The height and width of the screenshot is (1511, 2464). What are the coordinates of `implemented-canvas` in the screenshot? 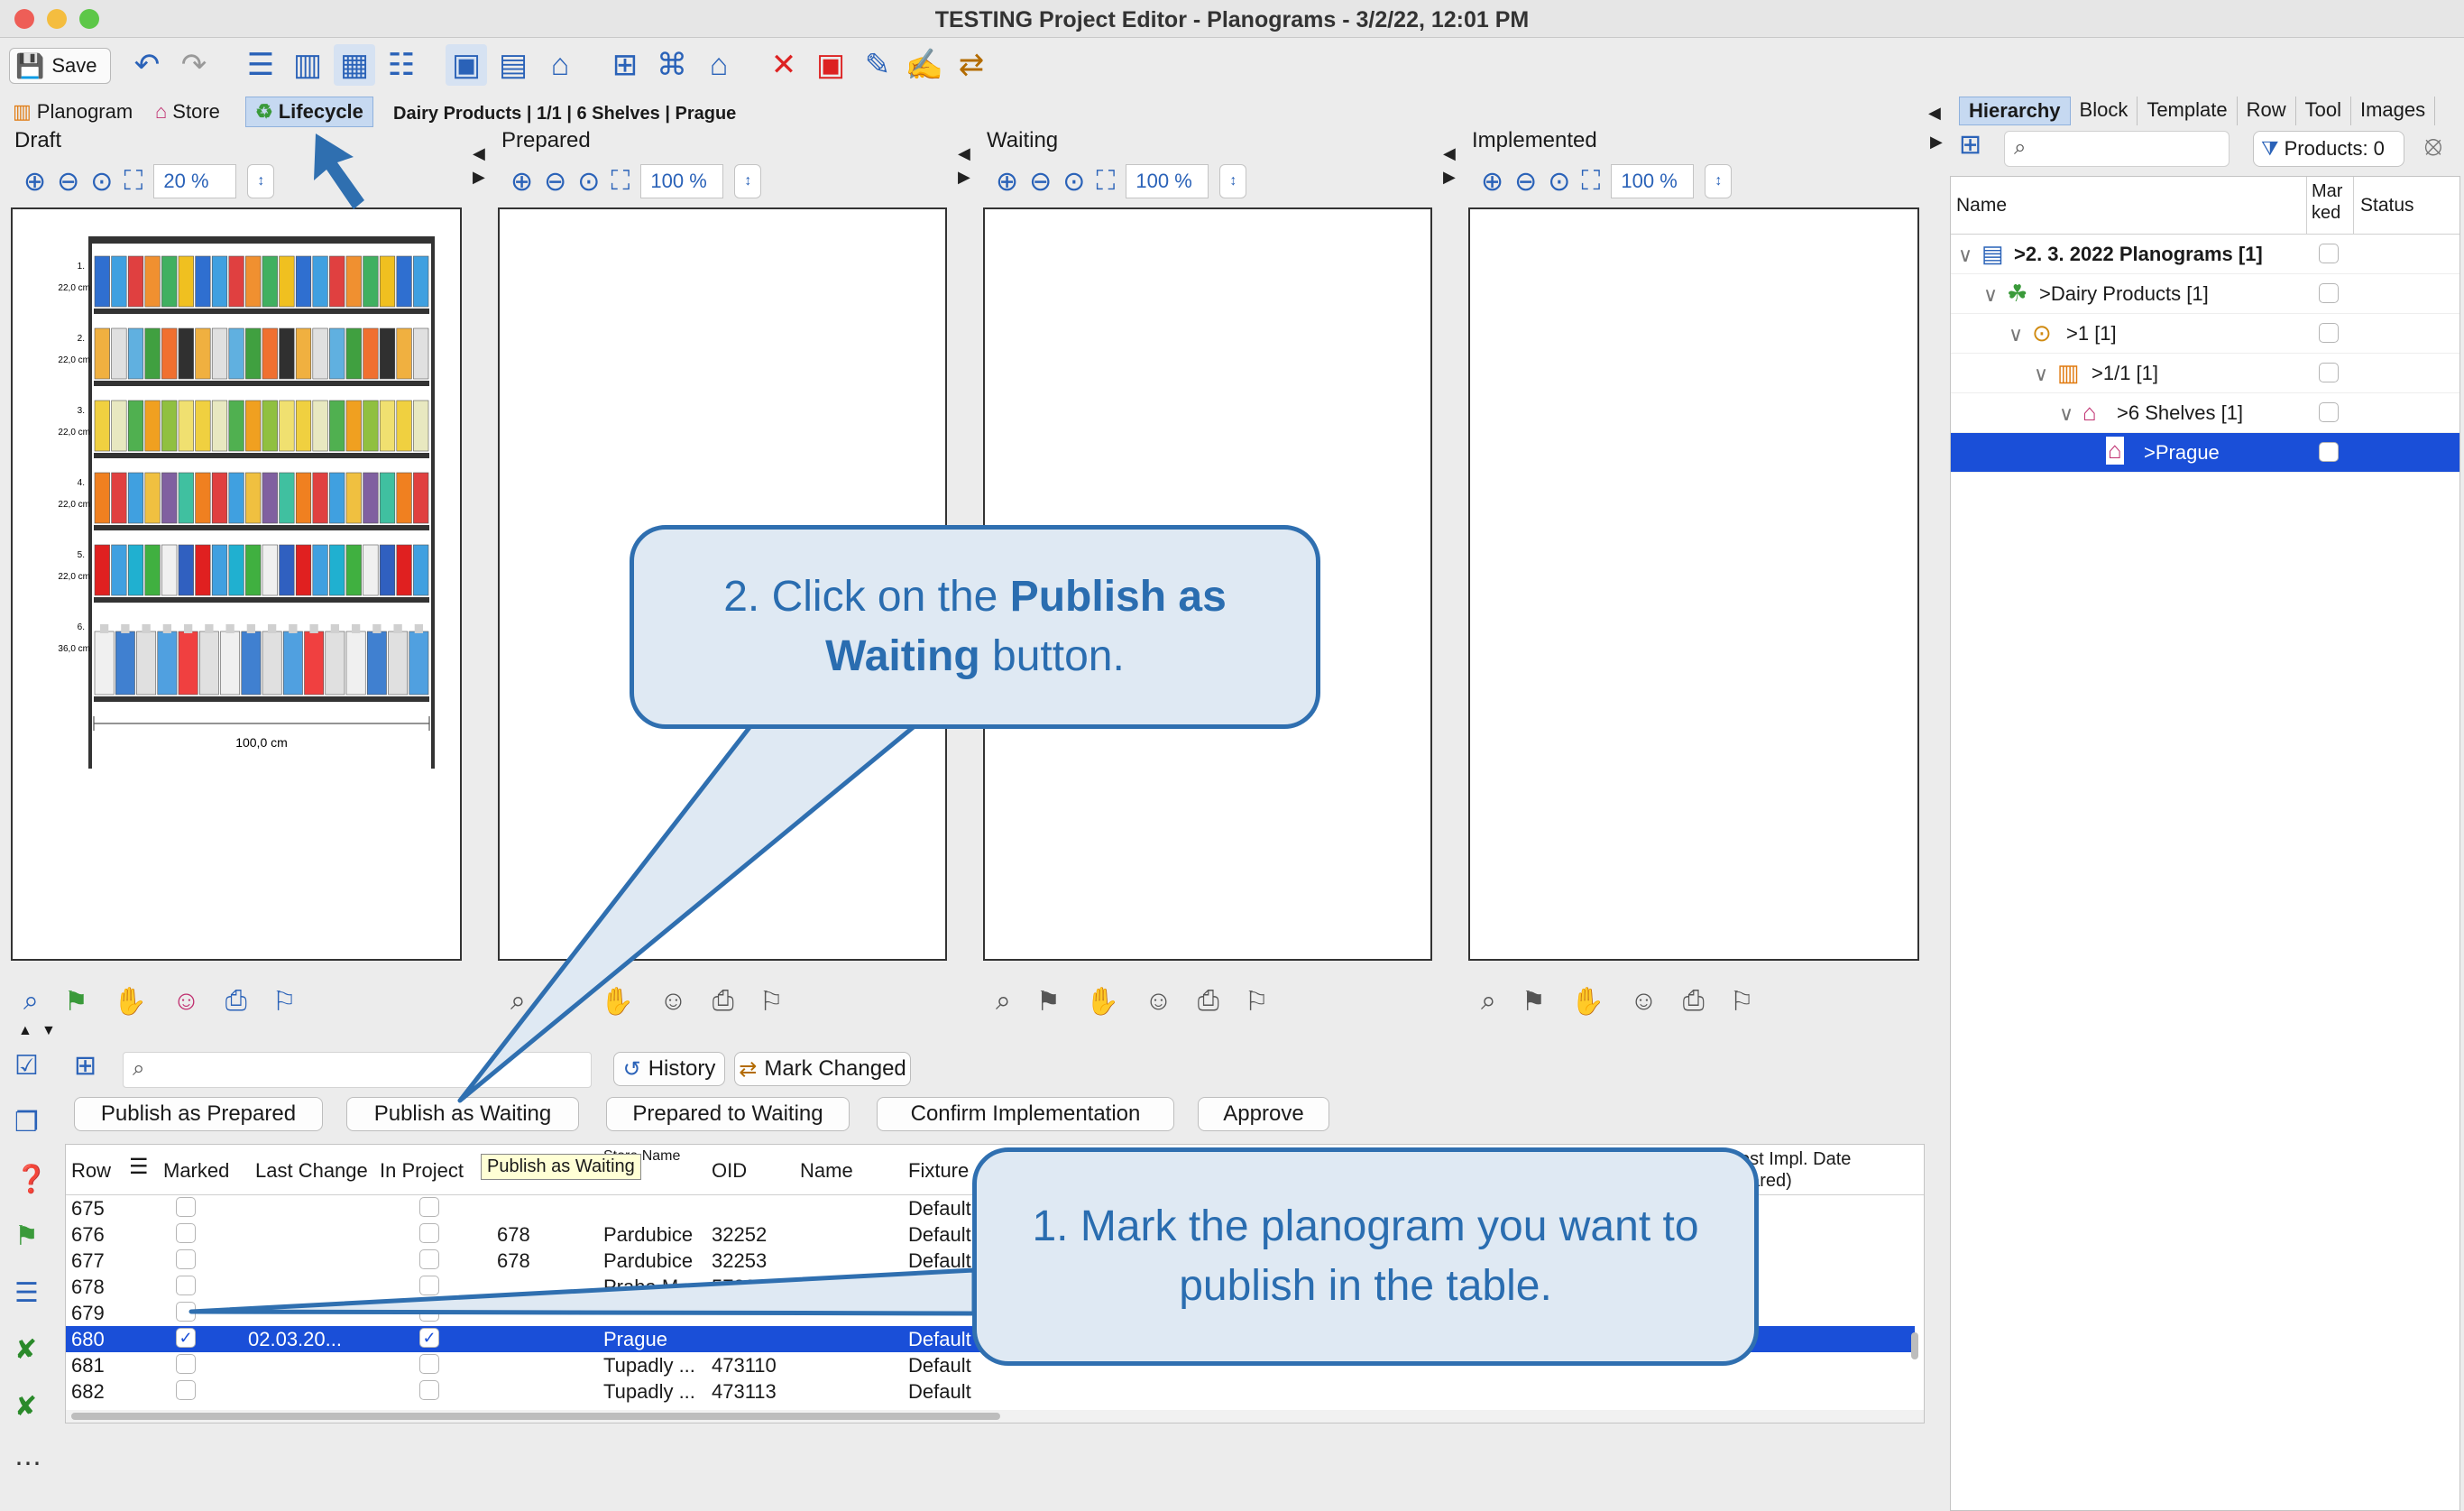 It's located at (1694, 584).